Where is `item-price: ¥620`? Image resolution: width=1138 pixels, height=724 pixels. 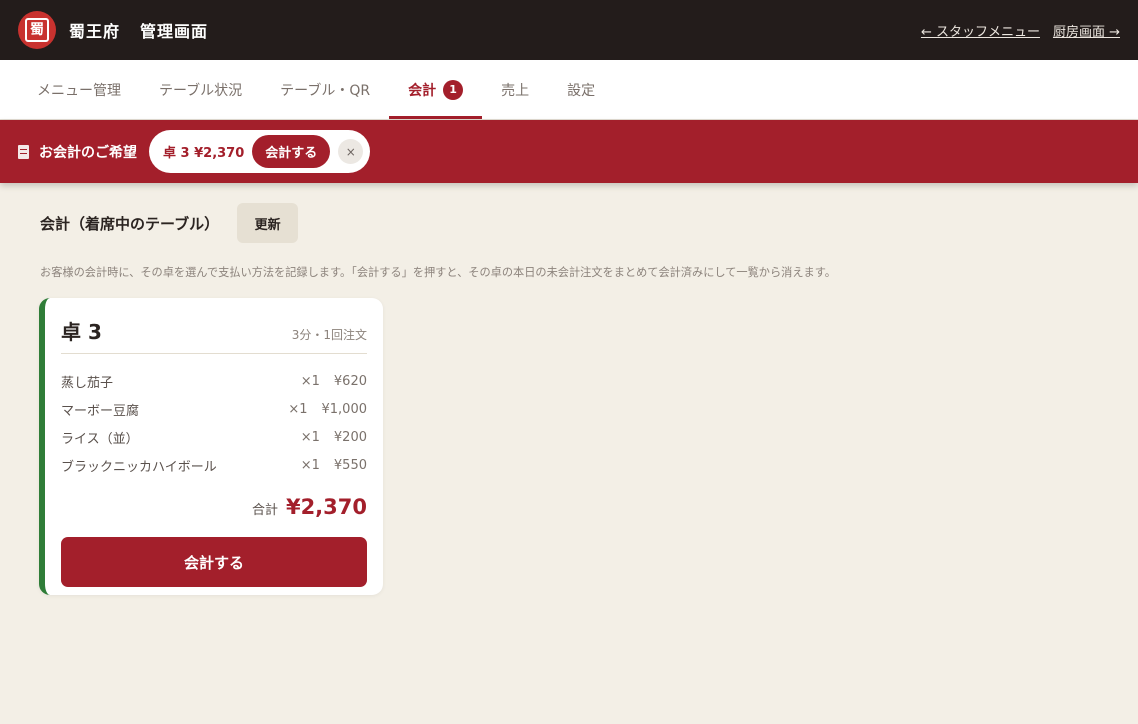 item-price: ¥620 is located at coordinates (350, 381).